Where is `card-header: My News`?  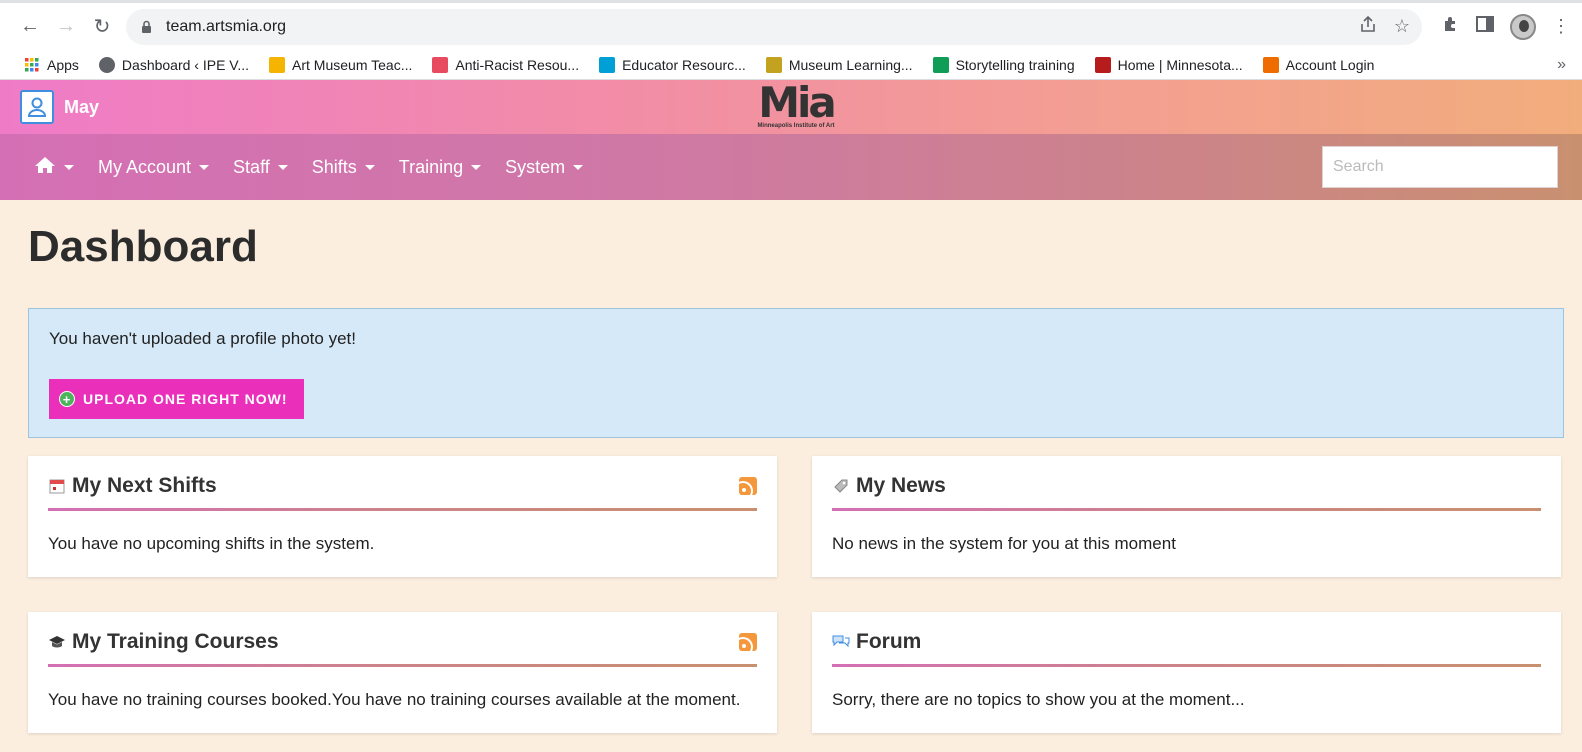
card-header: My News is located at coordinates (1186, 492).